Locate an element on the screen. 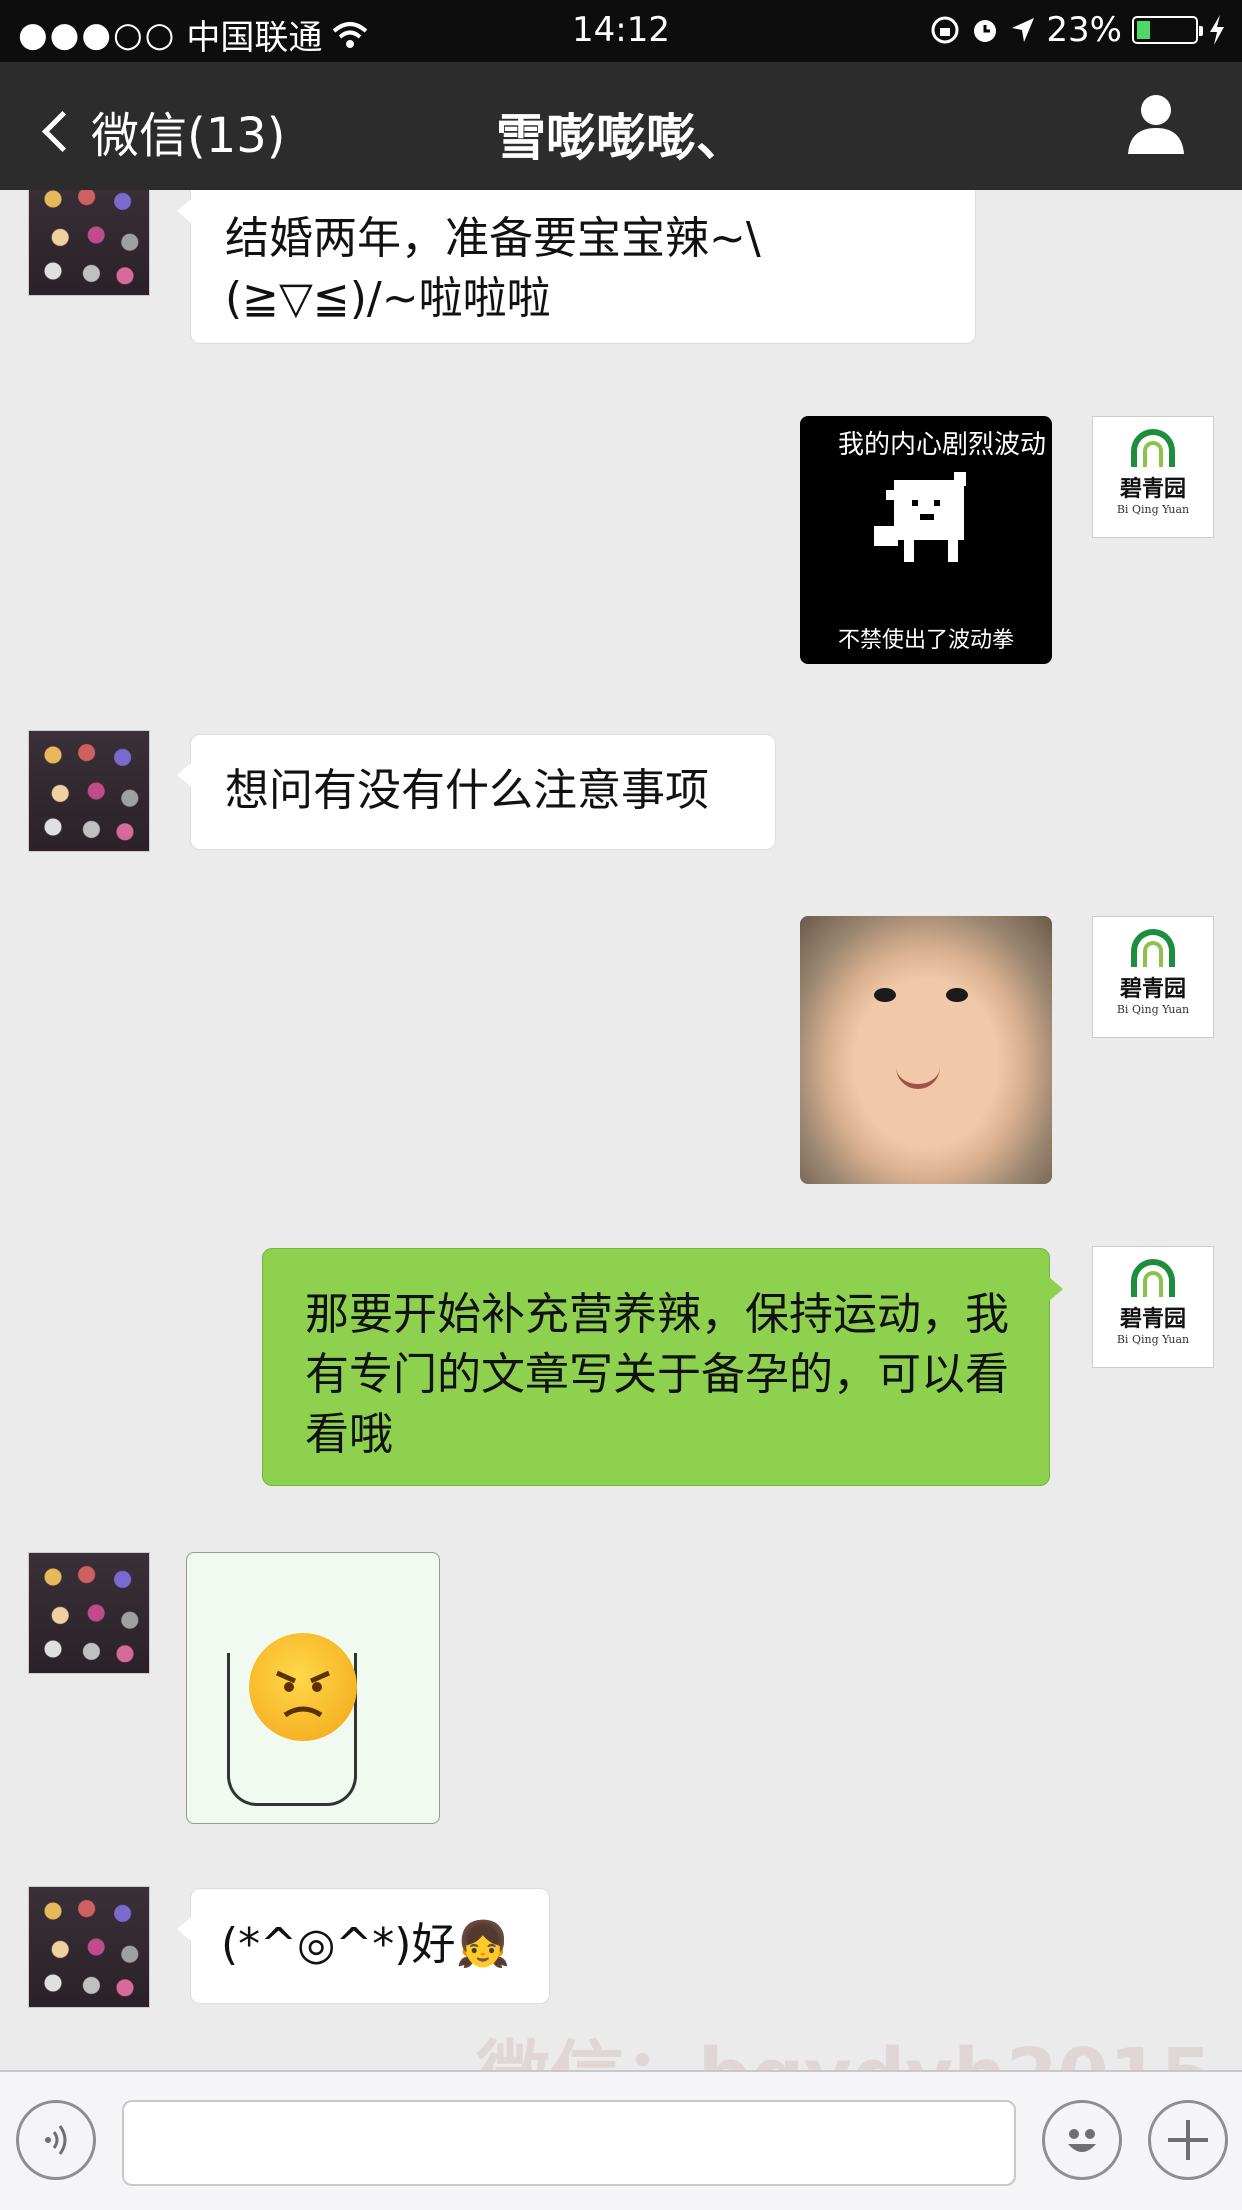 The height and width of the screenshot is (2210, 1242). emoji-button is located at coordinates (1082, 2140).